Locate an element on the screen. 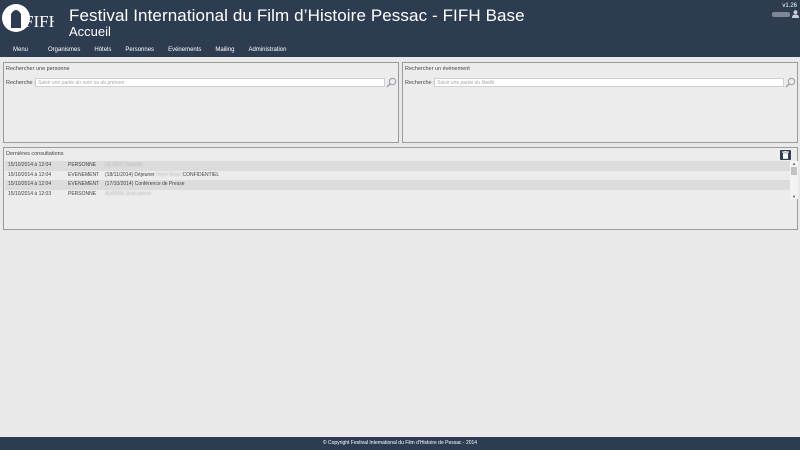  search-person-label: Recherche : is located at coordinates (21, 83).